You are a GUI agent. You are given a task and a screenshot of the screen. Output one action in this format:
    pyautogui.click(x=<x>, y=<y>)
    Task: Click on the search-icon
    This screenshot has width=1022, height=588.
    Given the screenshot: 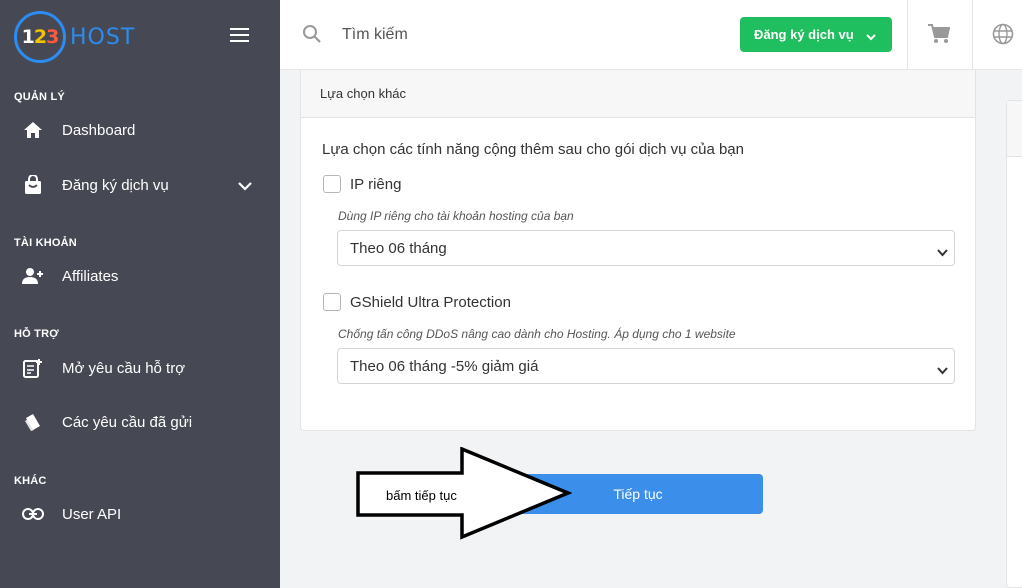 What is the action you would take?
    pyautogui.click(x=312, y=36)
    